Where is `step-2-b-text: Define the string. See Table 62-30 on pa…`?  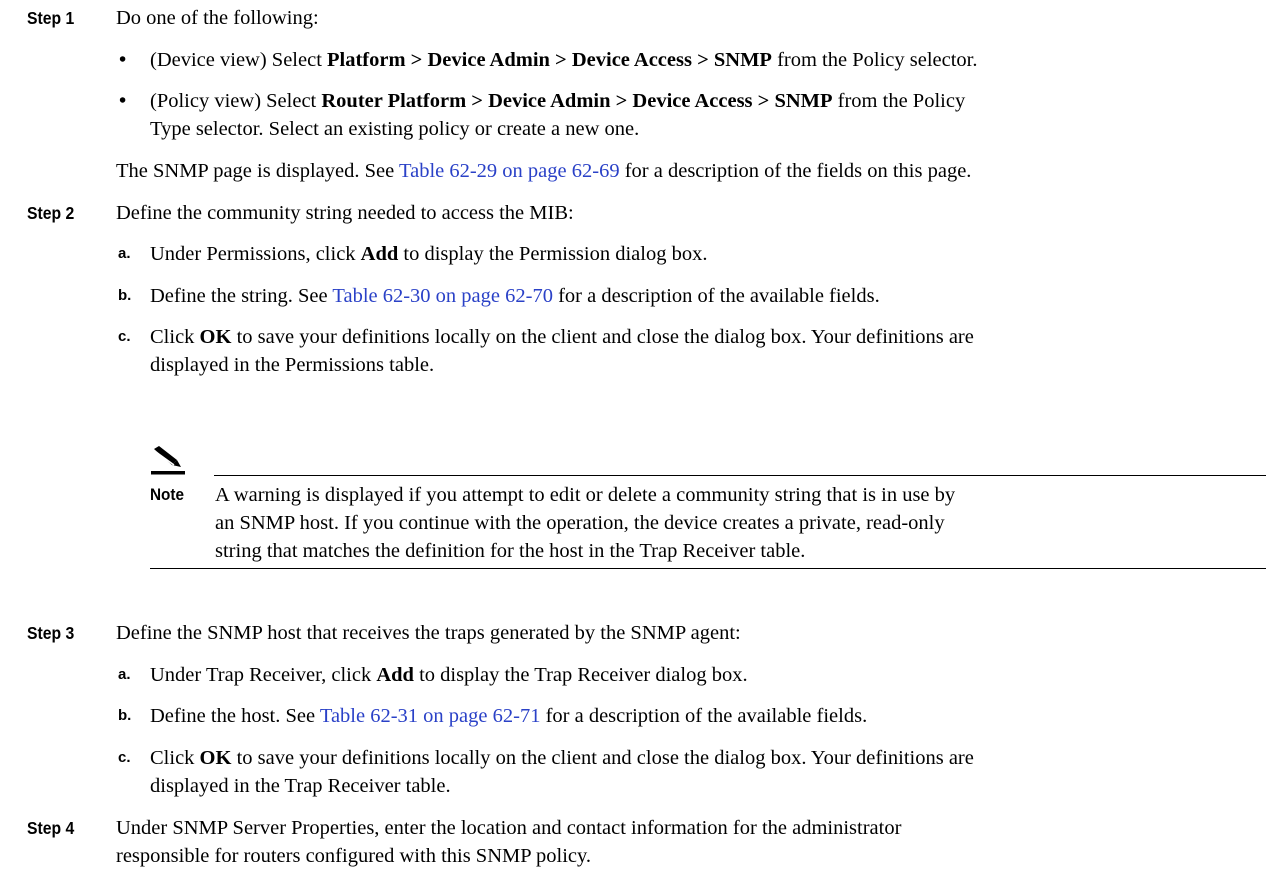 step-2-b-text: Define the string. See Table 62-30 on pa… is located at coordinates (515, 296).